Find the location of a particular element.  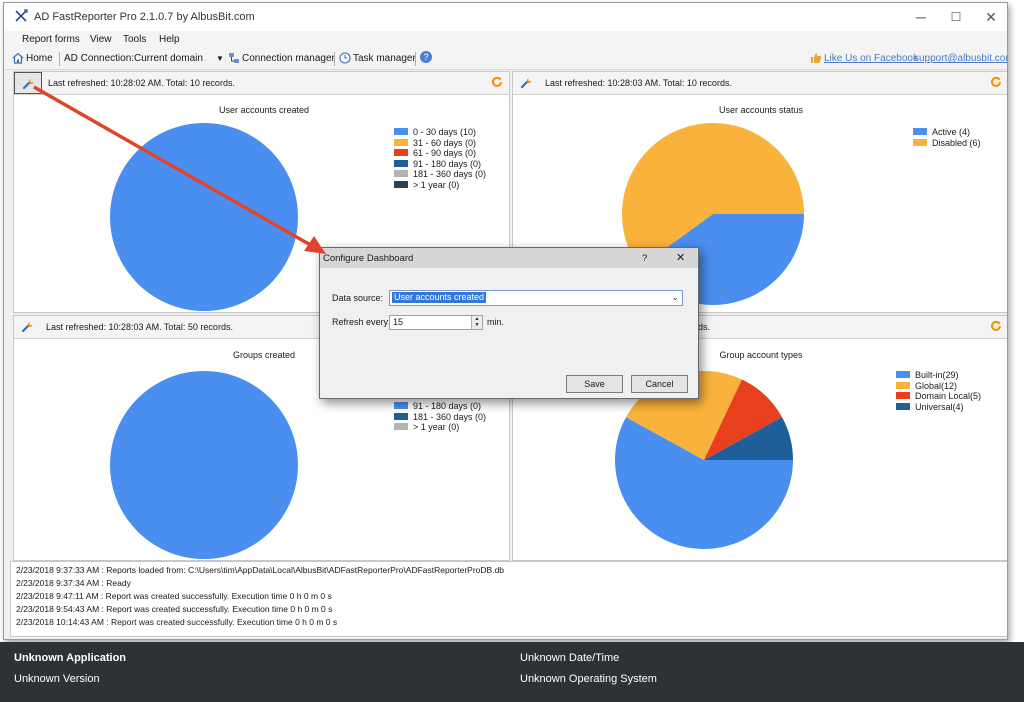

home-button: Home is located at coordinates (39, 58).